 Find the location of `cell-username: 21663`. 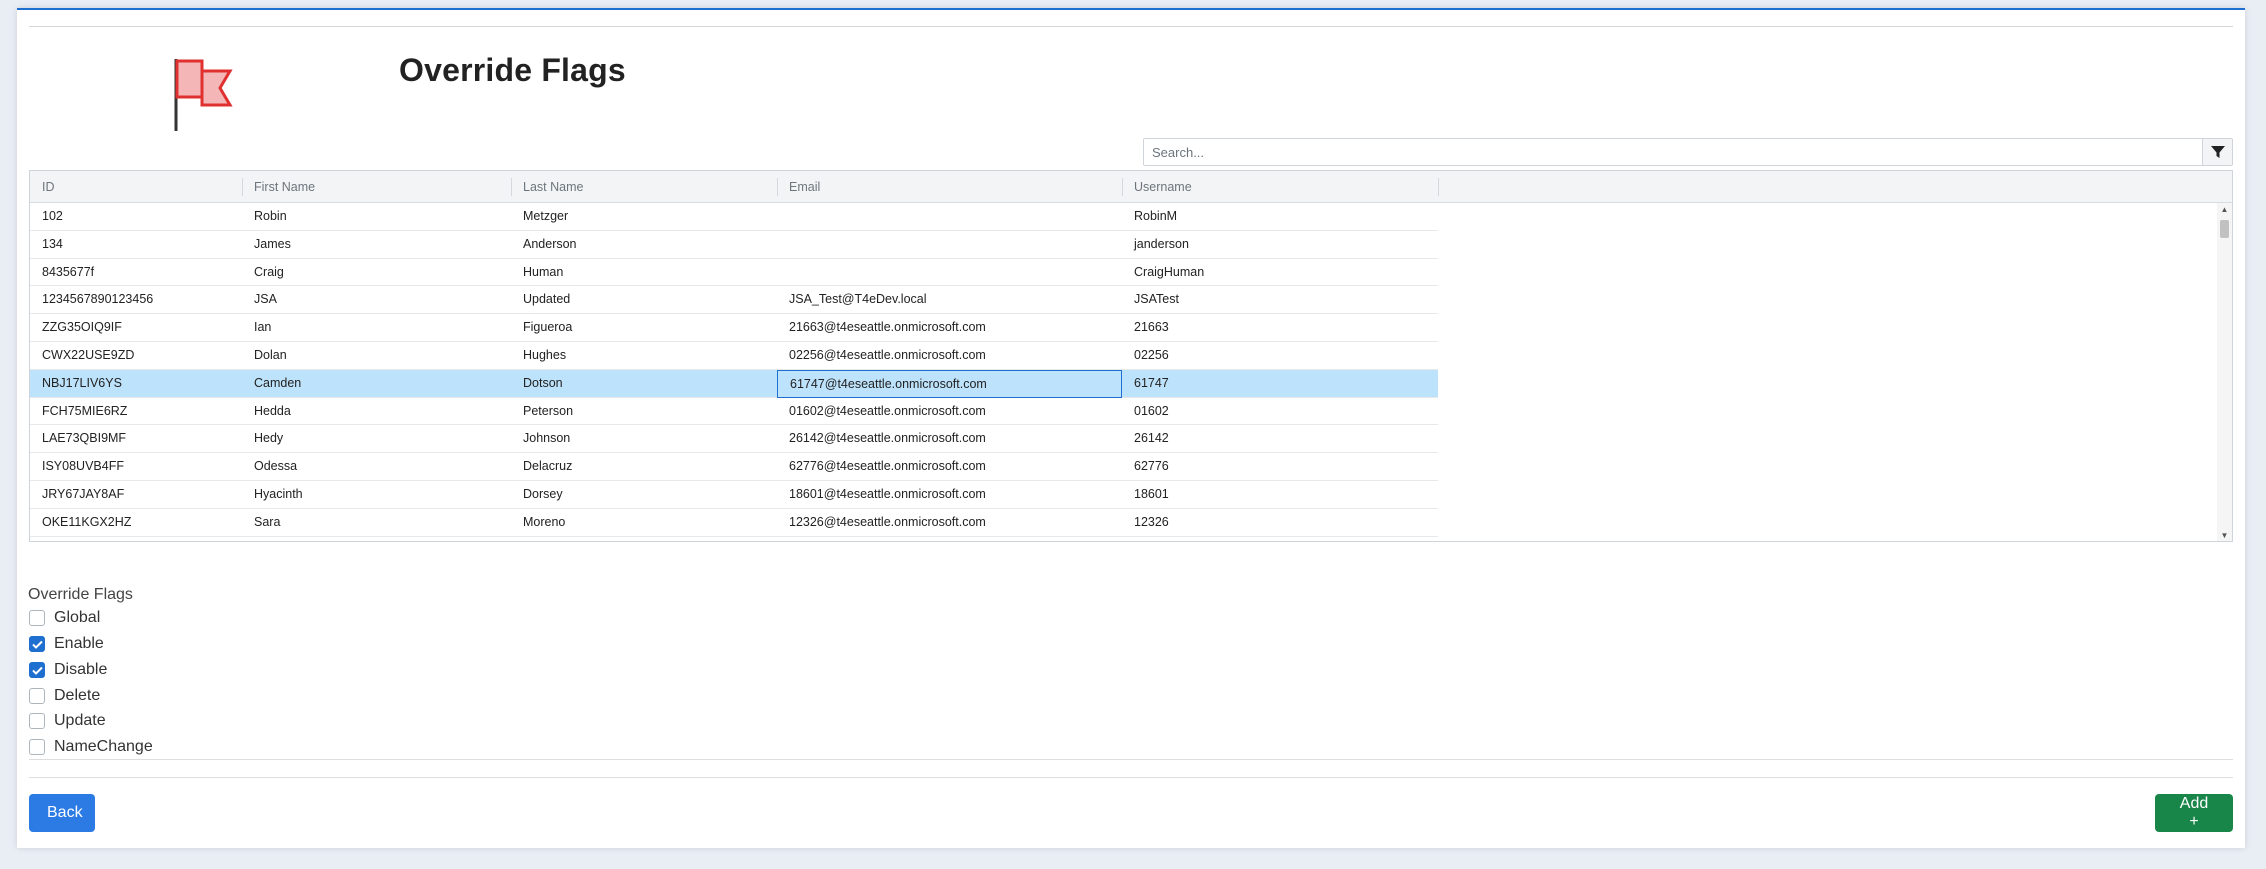

cell-username: 21663 is located at coordinates (1280, 328).